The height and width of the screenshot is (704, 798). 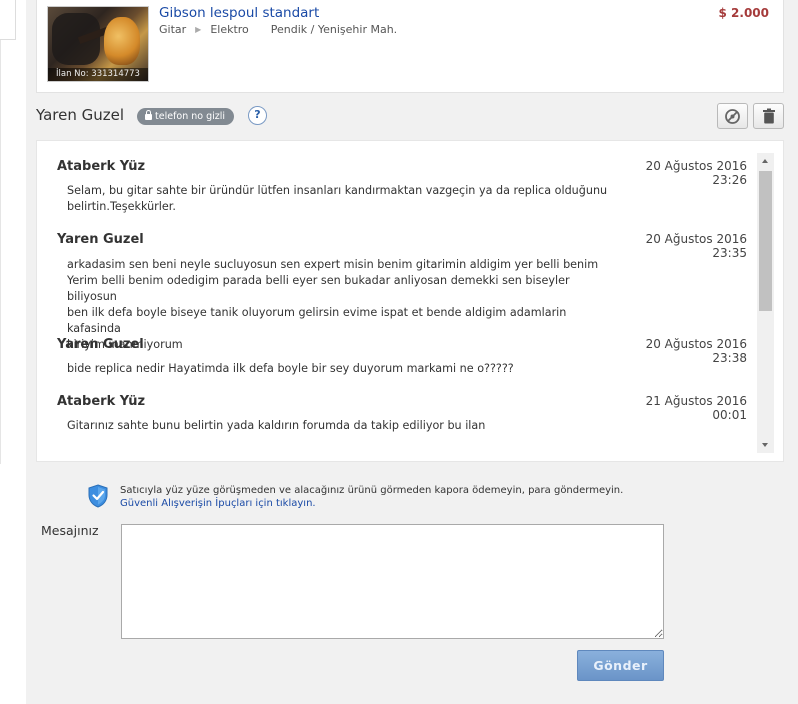 I want to click on message-time: 23:35, so click(x=729, y=253).